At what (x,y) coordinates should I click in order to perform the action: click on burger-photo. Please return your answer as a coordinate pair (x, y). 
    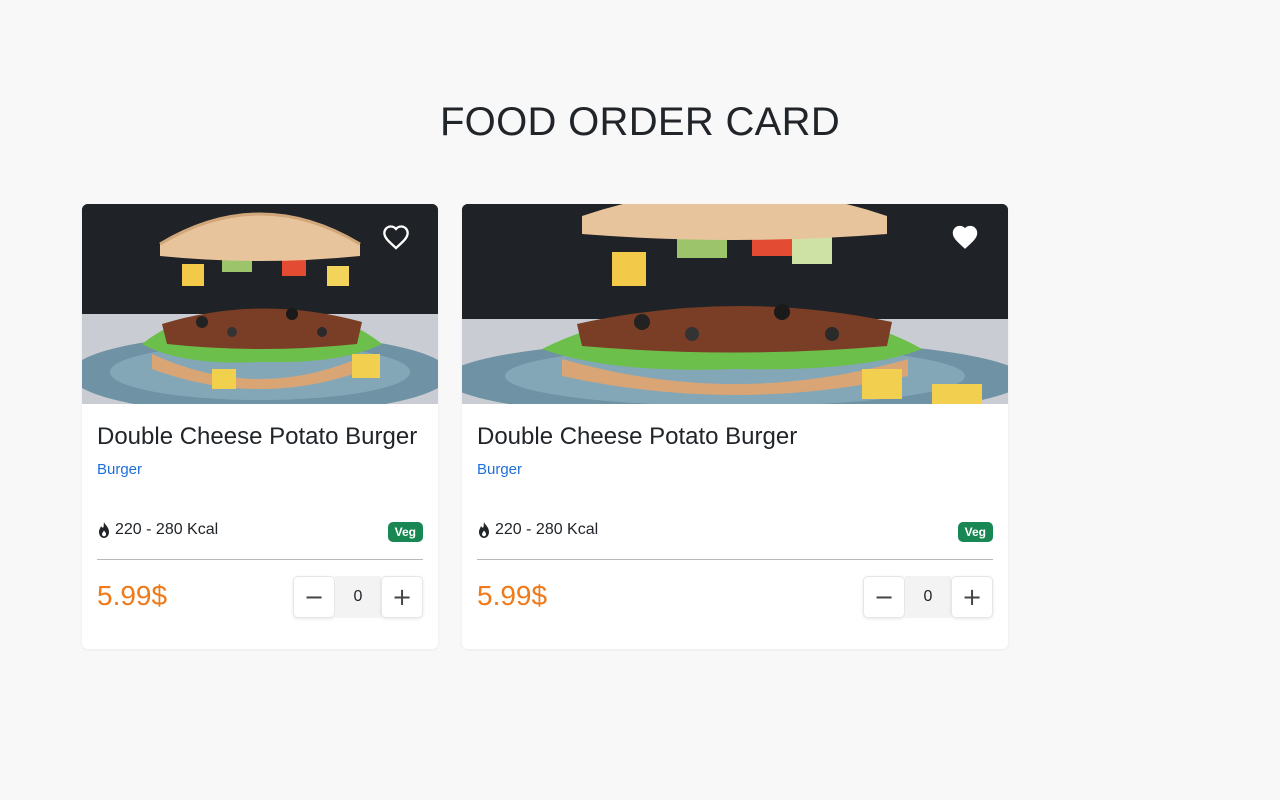
    Looking at the image, I should click on (735, 304).